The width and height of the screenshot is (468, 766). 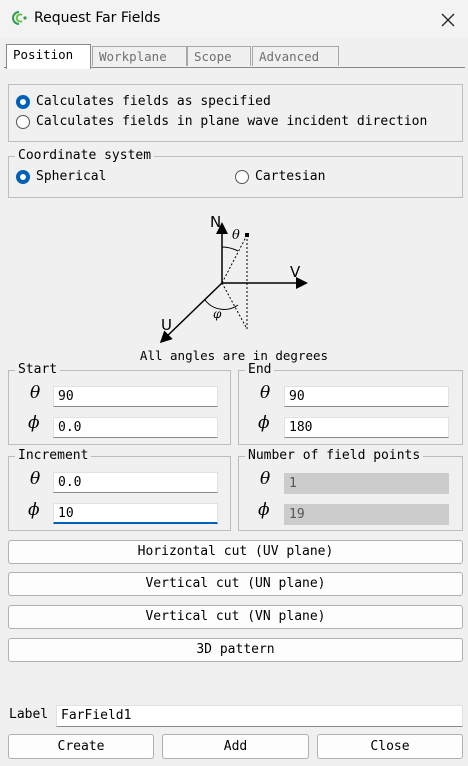 What do you see at coordinates (135, 396) in the screenshot?
I see `start-theta-input: 90` at bounding box center [135, 396].